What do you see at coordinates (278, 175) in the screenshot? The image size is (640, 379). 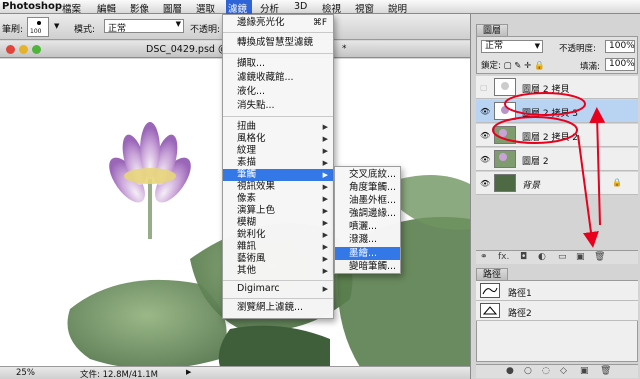 I see `filter-menu-item-brush-strokes: 筆觸 ▶` at bounding box center [278, 175].